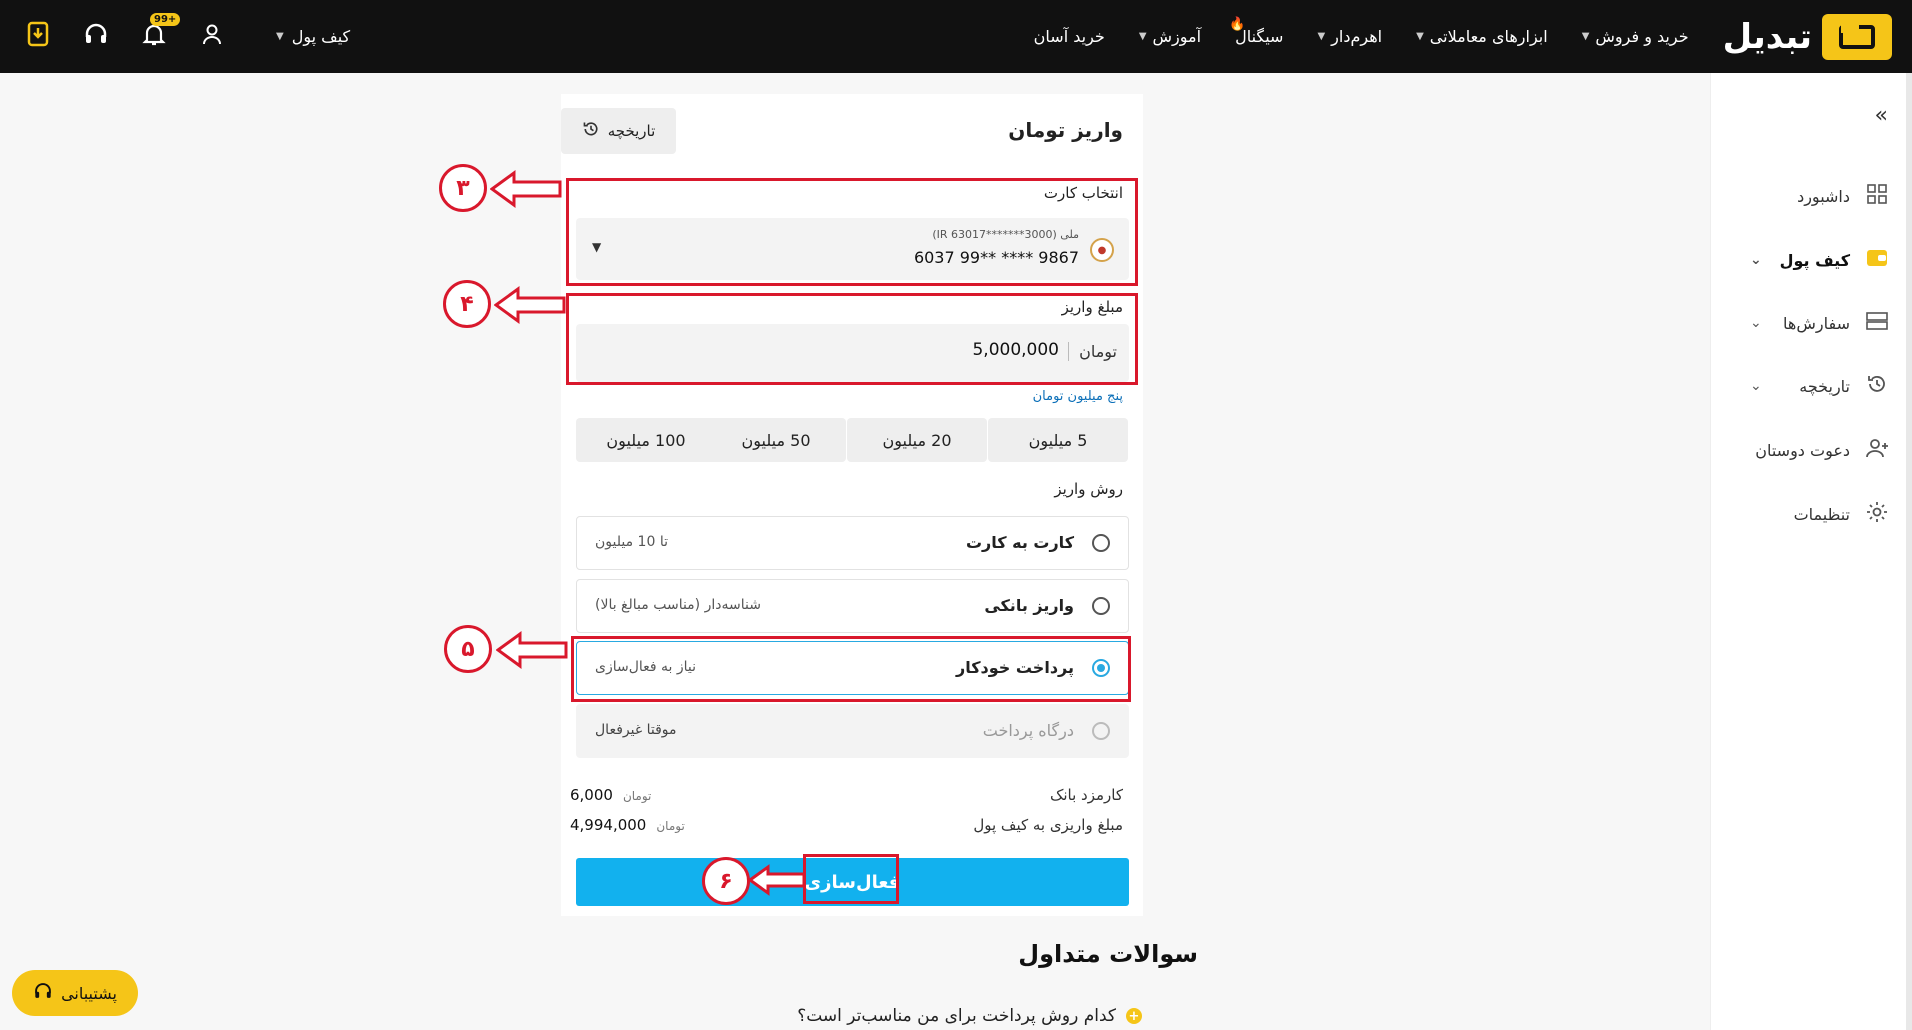  I want to click on faq-item: + کدام روش پرداخت برای من مناسب‌تر است؟, so click(969, 1016).